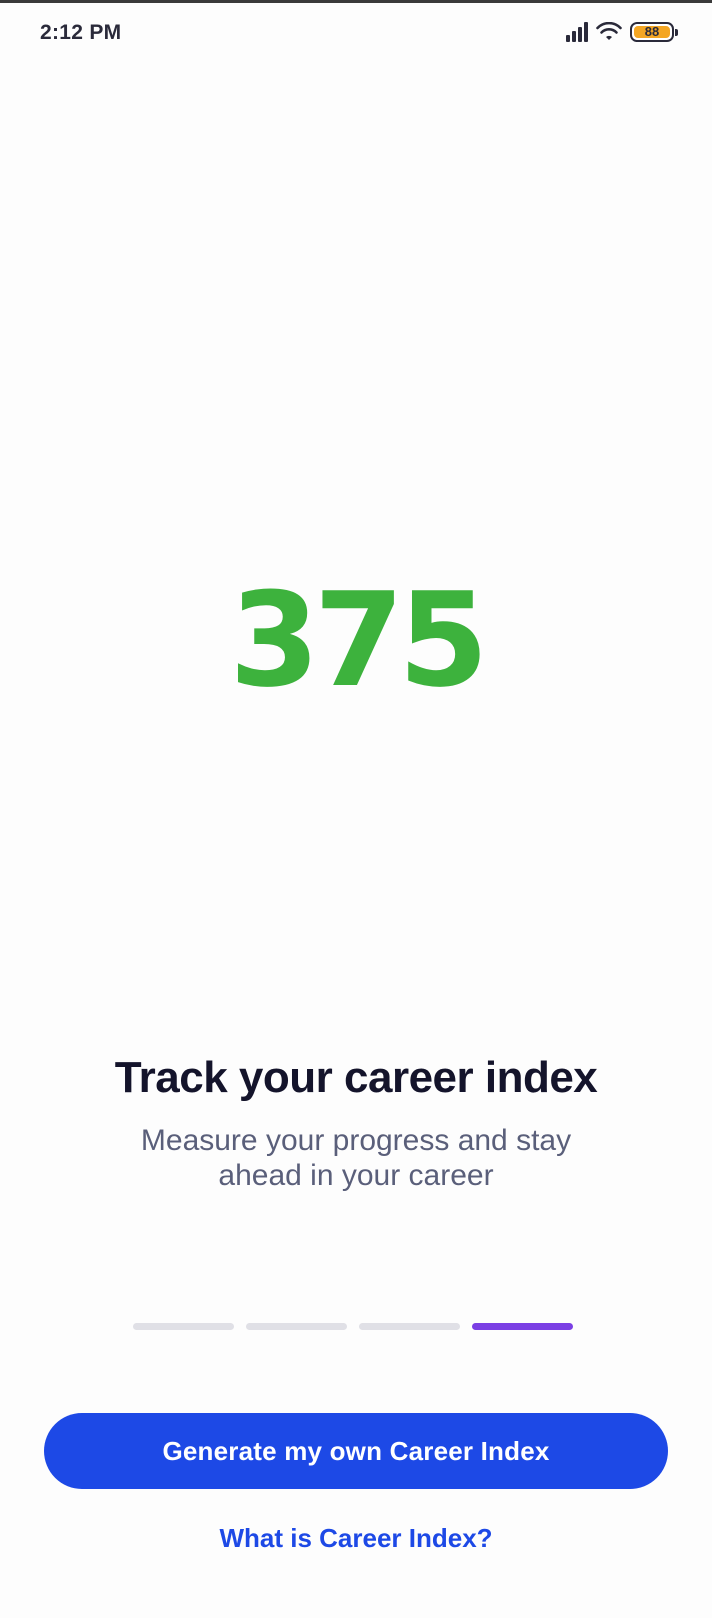 The image size is (712, 1618). I want to click on status-bar: 2:12 PM 88, so click(356, 32).